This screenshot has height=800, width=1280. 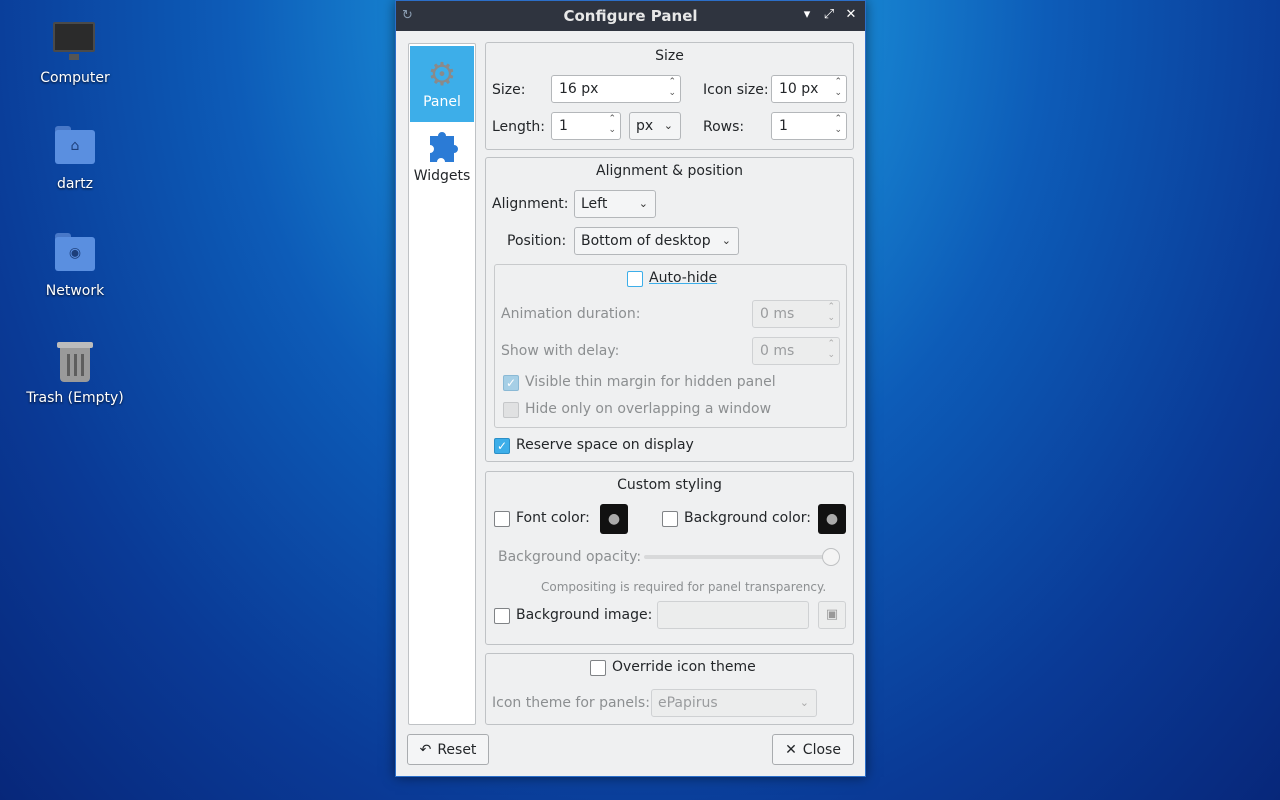 What do you see at coordinates (669, 485) in the screenshot?
I see `styling-group-title: Custom styling` at bounding box center [669, 485].